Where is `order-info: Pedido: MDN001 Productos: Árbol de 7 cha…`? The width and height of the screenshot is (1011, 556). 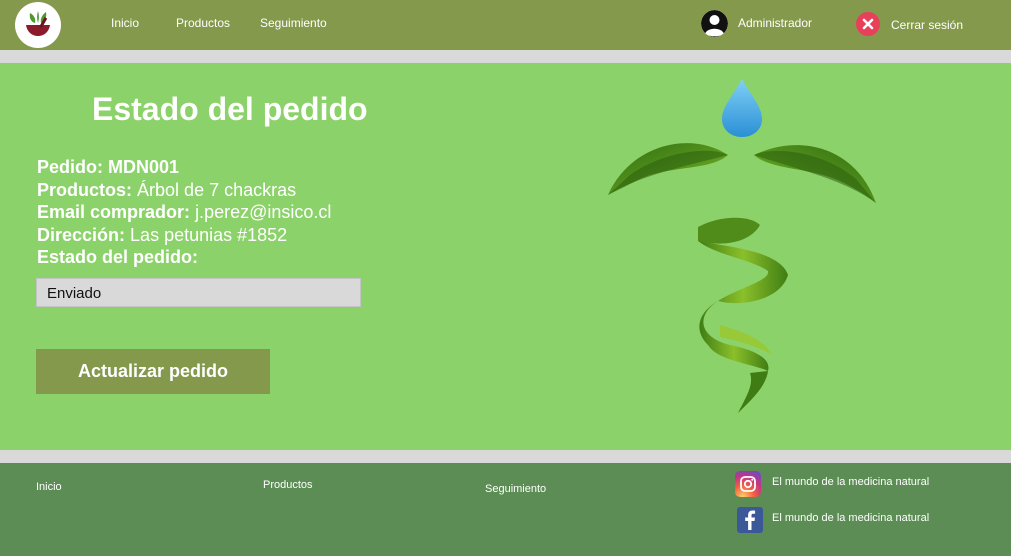
order-info: Pedido: MDN001 Productos: Árbol de 7 cha… is located at coordinates (184, 212).